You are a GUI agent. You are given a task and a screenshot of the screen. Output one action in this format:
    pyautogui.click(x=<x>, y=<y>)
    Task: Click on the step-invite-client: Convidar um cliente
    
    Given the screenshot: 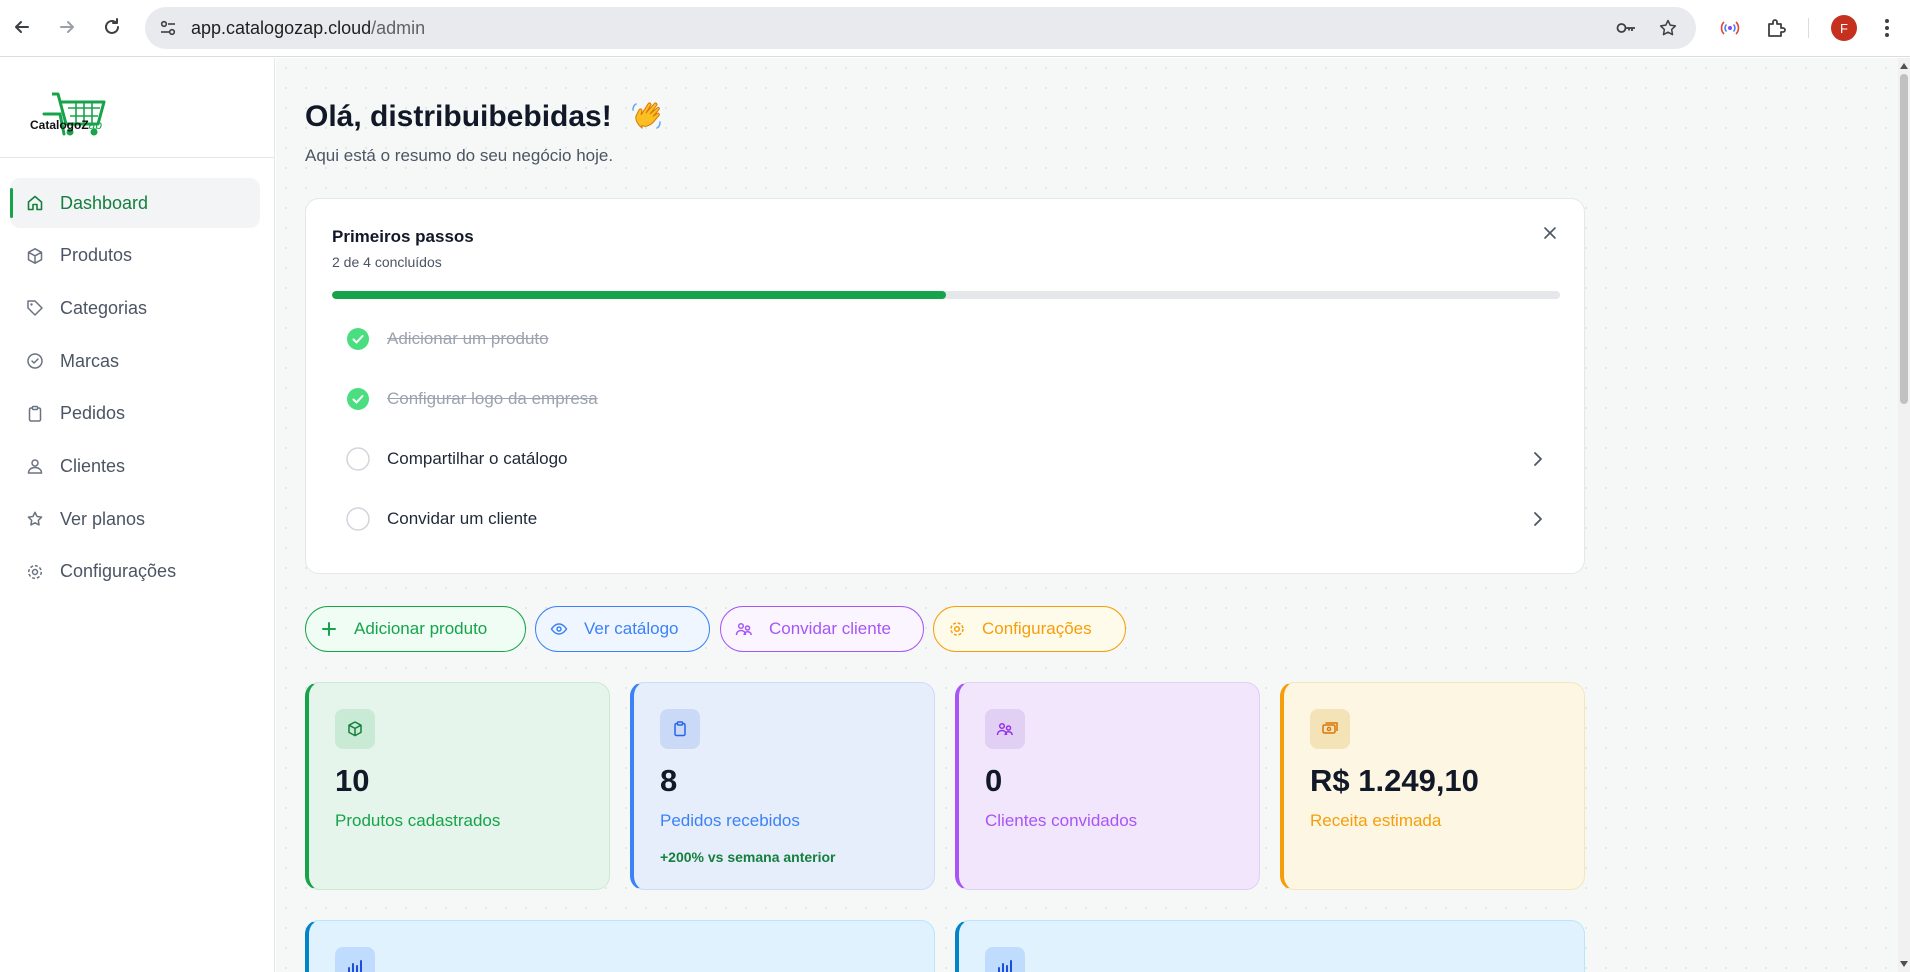 What is the action you would take?
    pyautogui.click(x=946, y=519)
    